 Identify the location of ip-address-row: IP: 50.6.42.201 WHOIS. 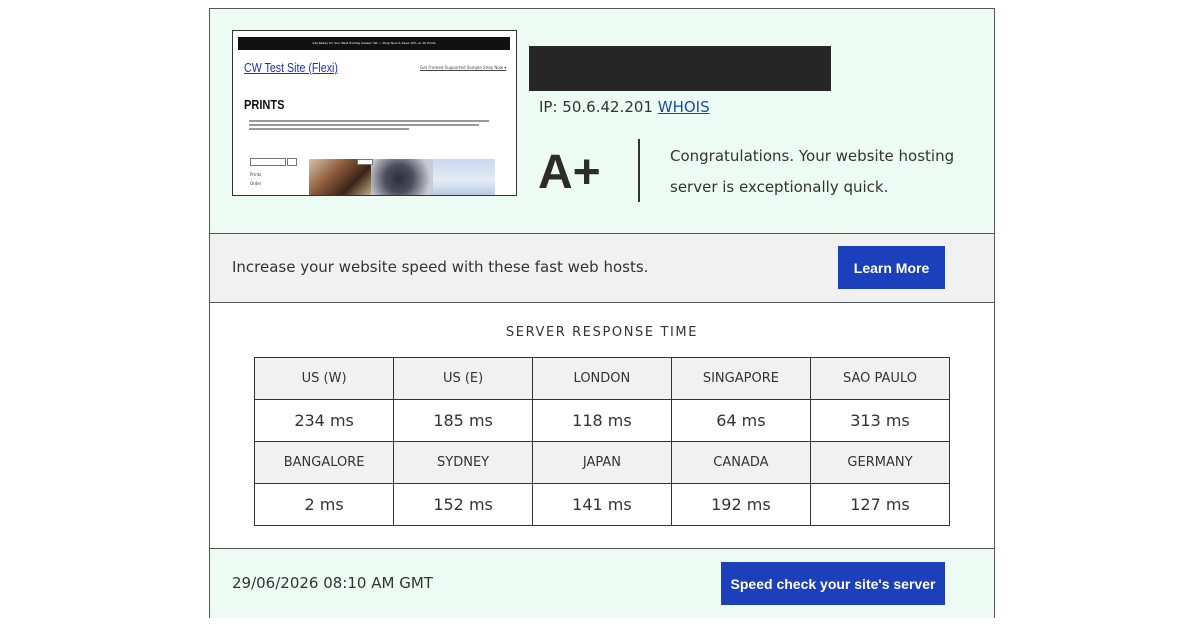
(624, 107).